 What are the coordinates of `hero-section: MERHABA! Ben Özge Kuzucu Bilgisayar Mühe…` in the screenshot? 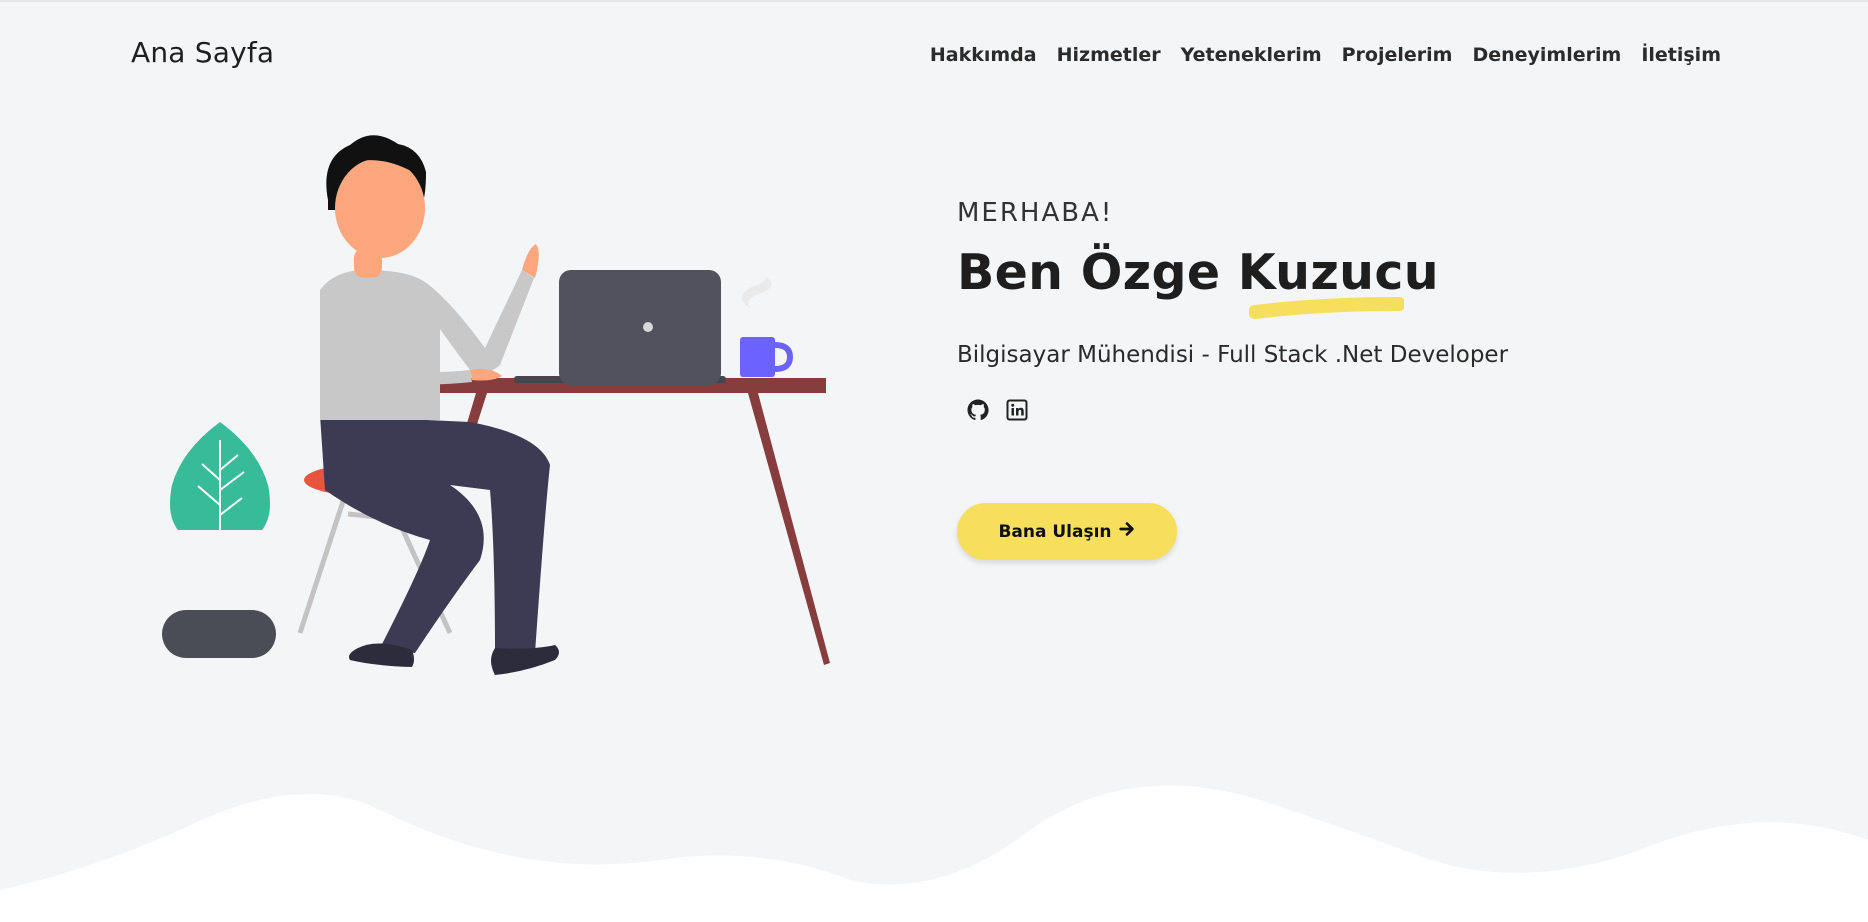 It's located at (1317, 310).